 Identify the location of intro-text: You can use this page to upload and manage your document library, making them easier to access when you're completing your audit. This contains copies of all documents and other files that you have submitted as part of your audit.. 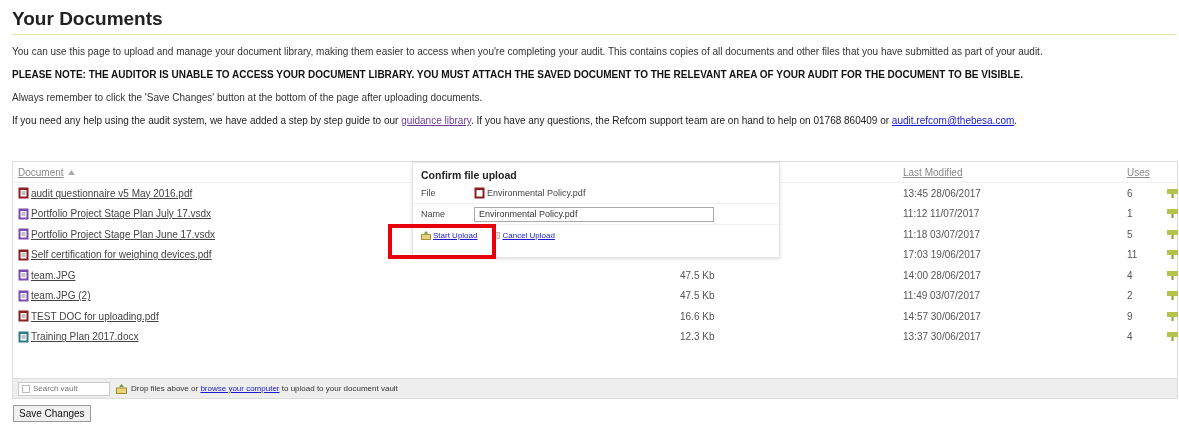
(527, 52).